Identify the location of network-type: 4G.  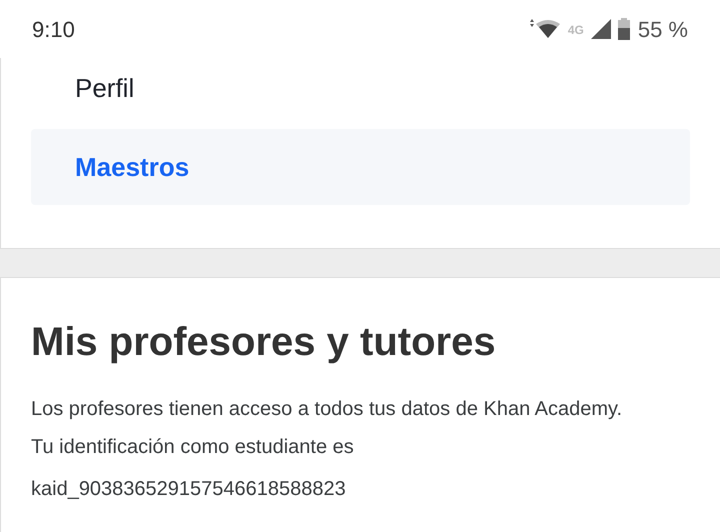
(576, 30).